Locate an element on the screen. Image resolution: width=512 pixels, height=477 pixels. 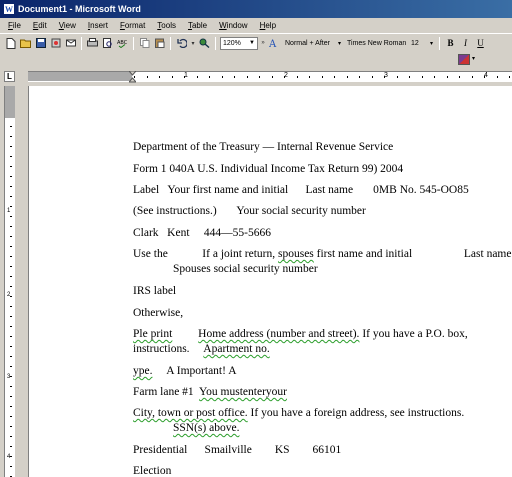
style-combo: Normal + After ▾ is located at coordinates (313, 43).